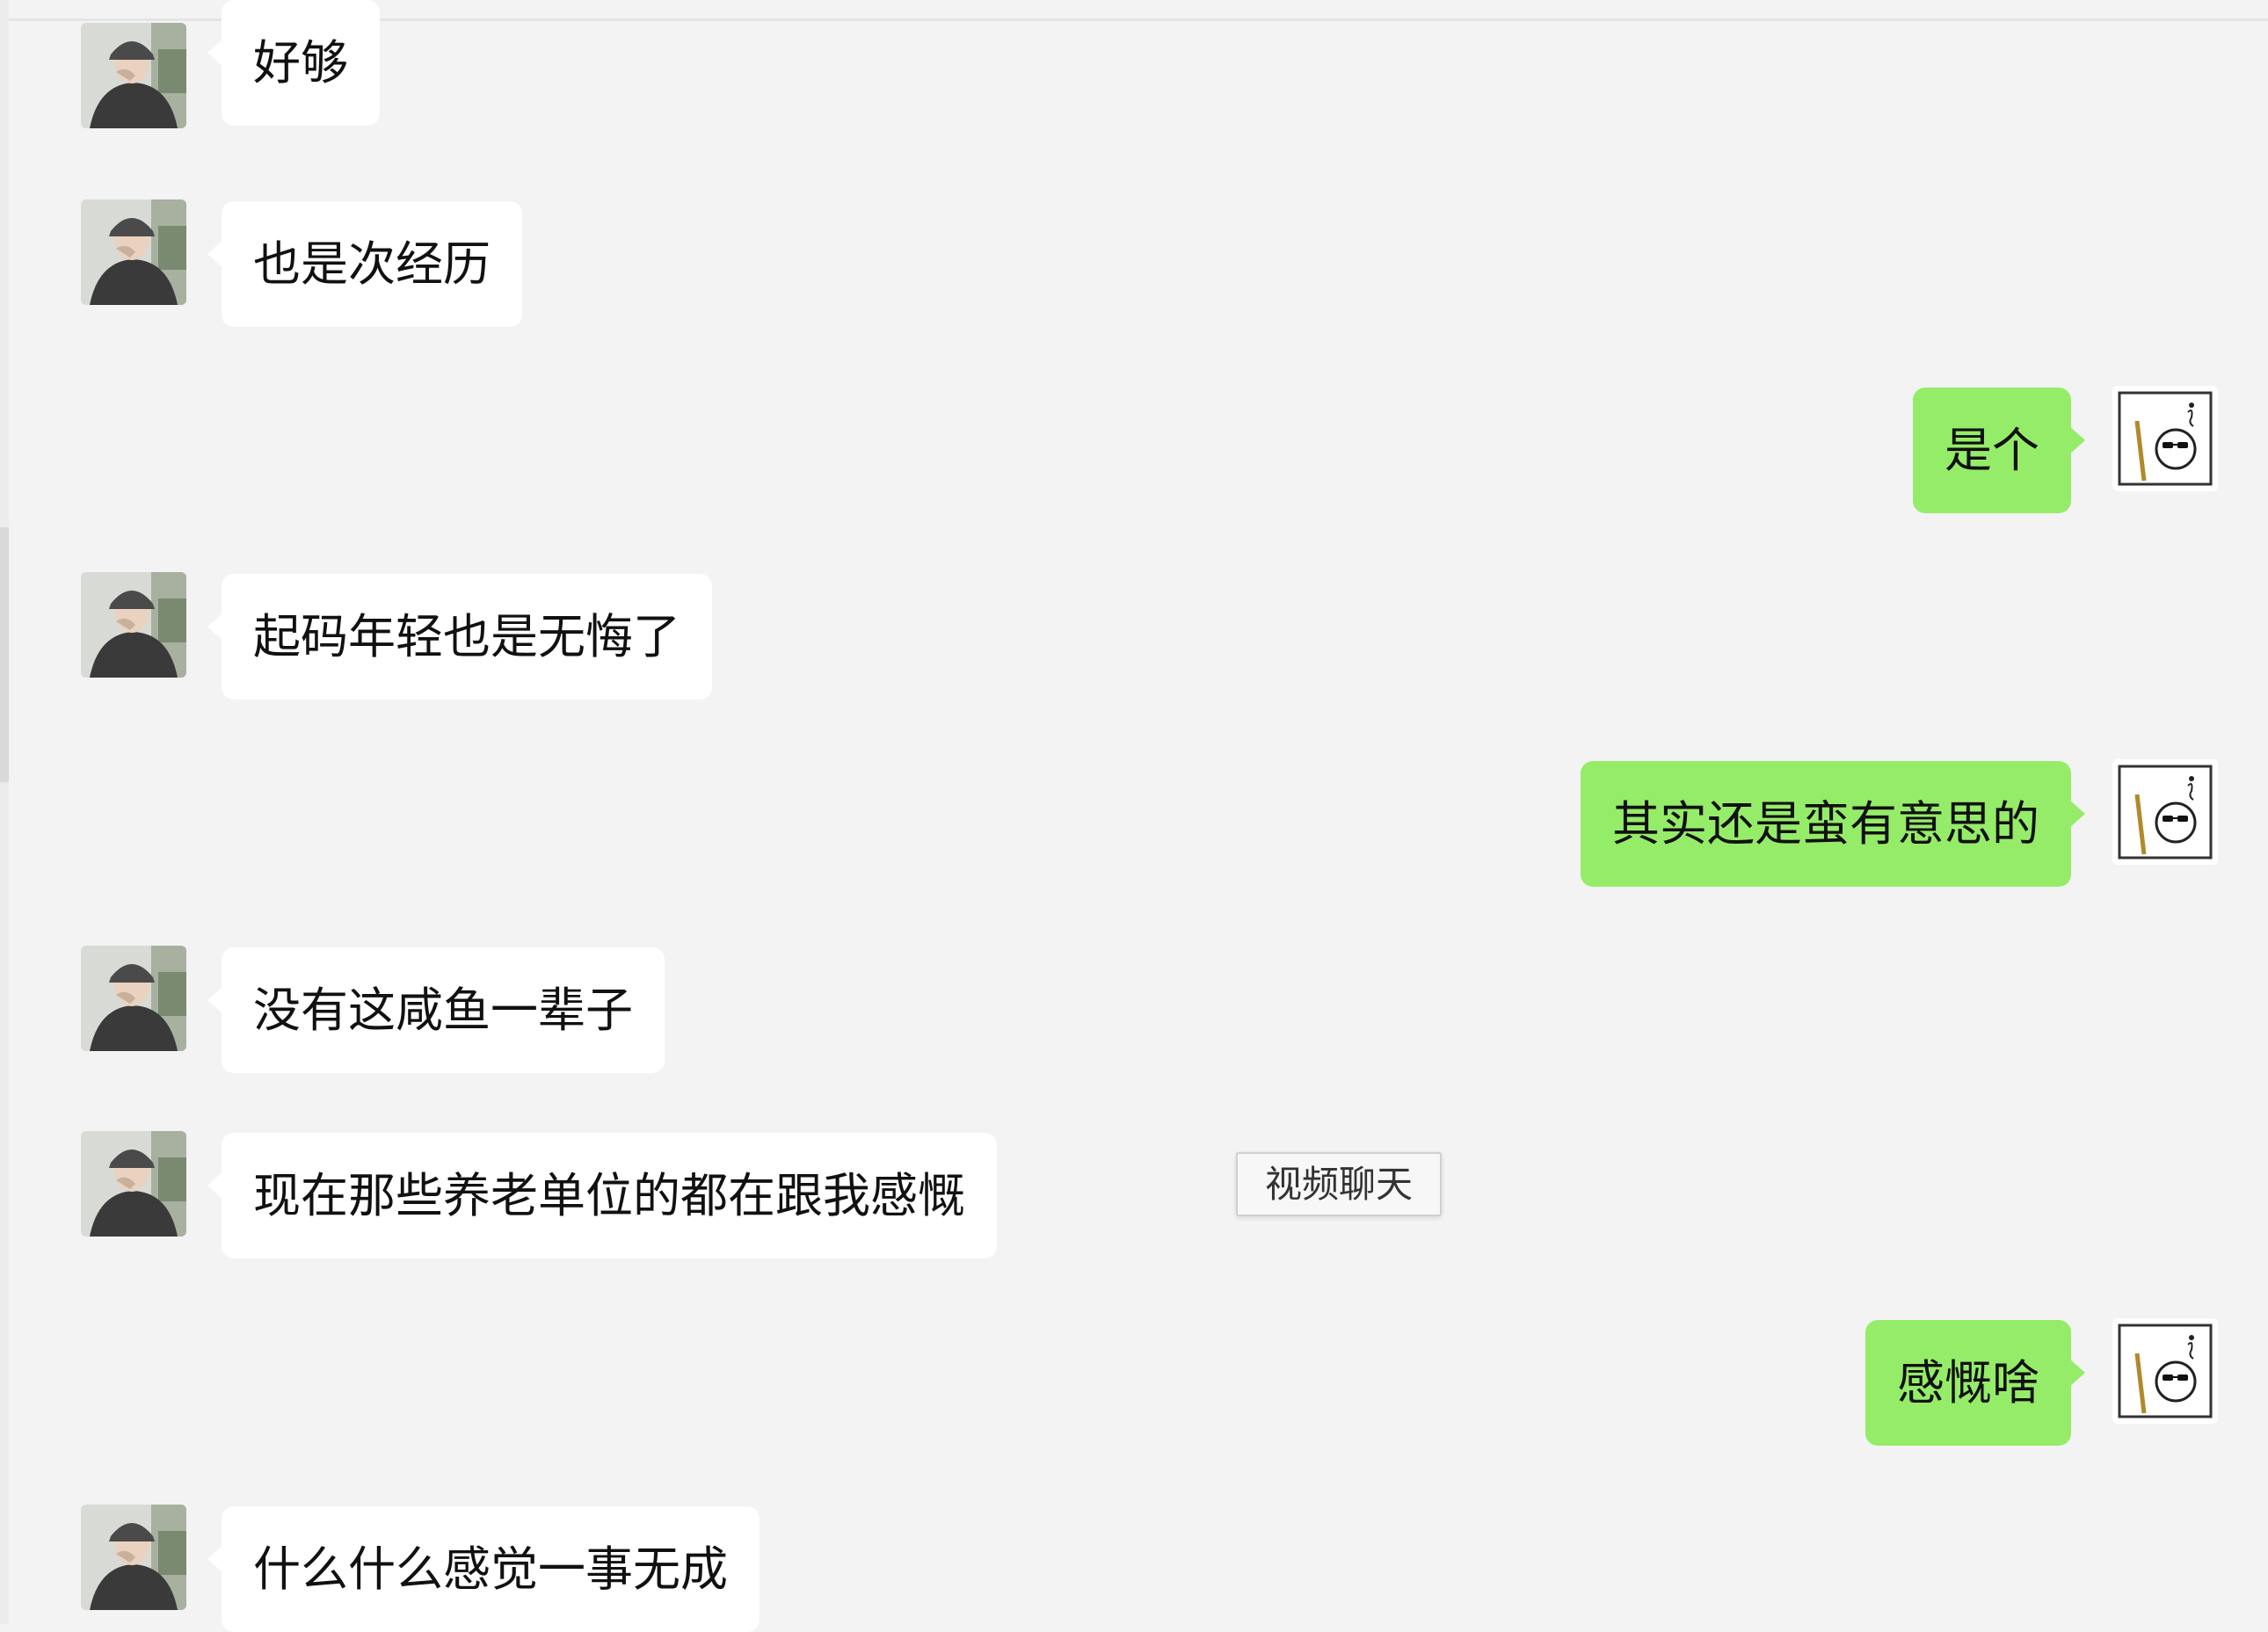 This screenshot has height=1632, width=2268. What do you see at coordinates (1339, 1184) in the screenshot?
I see `video-chat-tooltip: 视频聊天` at bounding box center [1339, 1184].